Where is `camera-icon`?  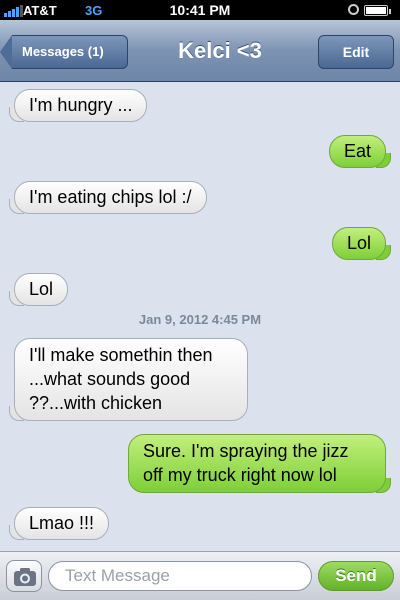 camera-icon is located at coordinates (25, 577).